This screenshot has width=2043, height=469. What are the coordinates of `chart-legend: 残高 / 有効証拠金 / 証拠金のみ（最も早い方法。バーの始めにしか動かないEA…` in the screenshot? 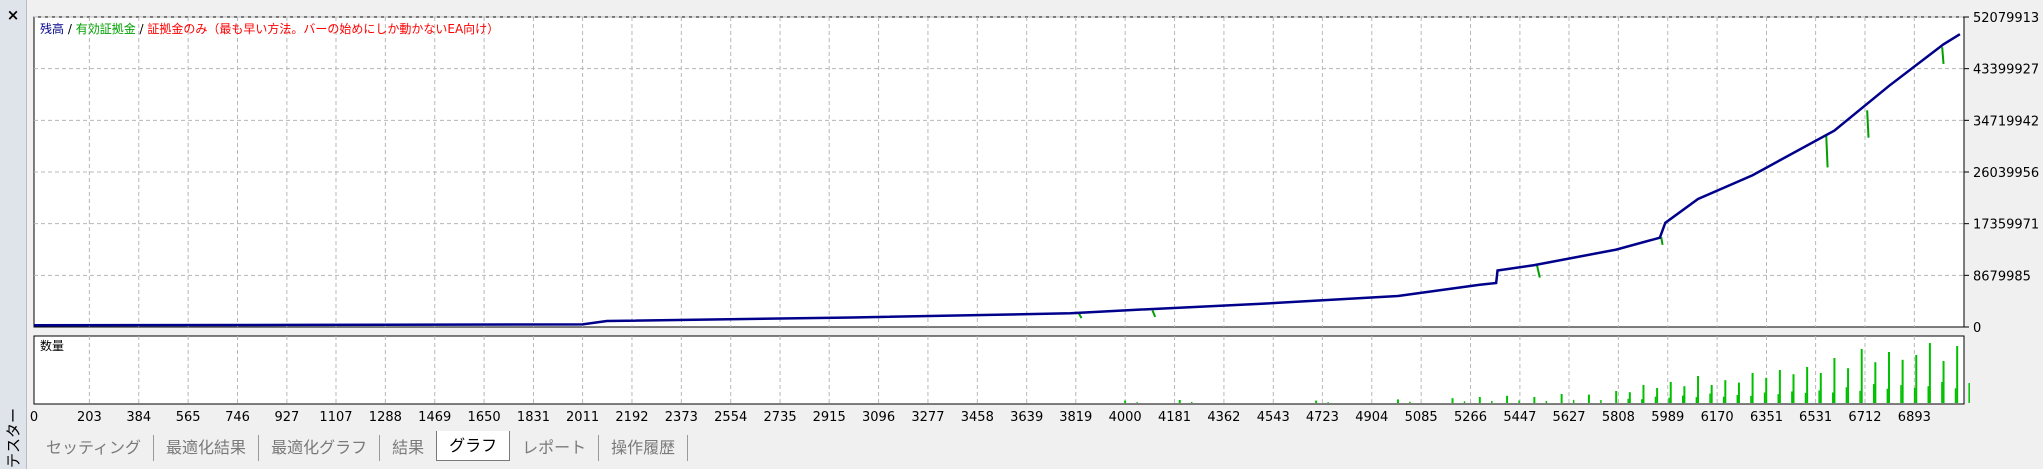 It's located at (269, 28).